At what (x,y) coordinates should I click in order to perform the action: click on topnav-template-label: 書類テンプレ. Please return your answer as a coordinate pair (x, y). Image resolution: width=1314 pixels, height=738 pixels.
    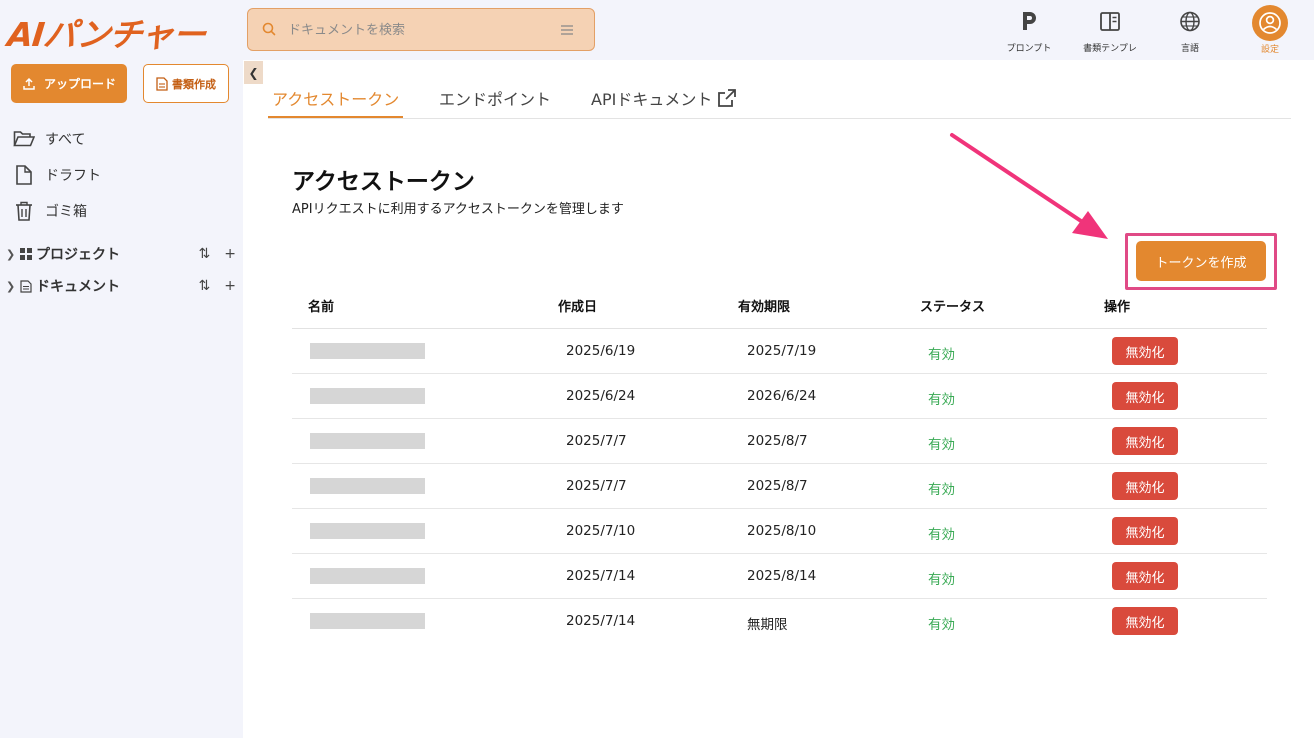
    Looking at the image, I should click on (1110, 49).